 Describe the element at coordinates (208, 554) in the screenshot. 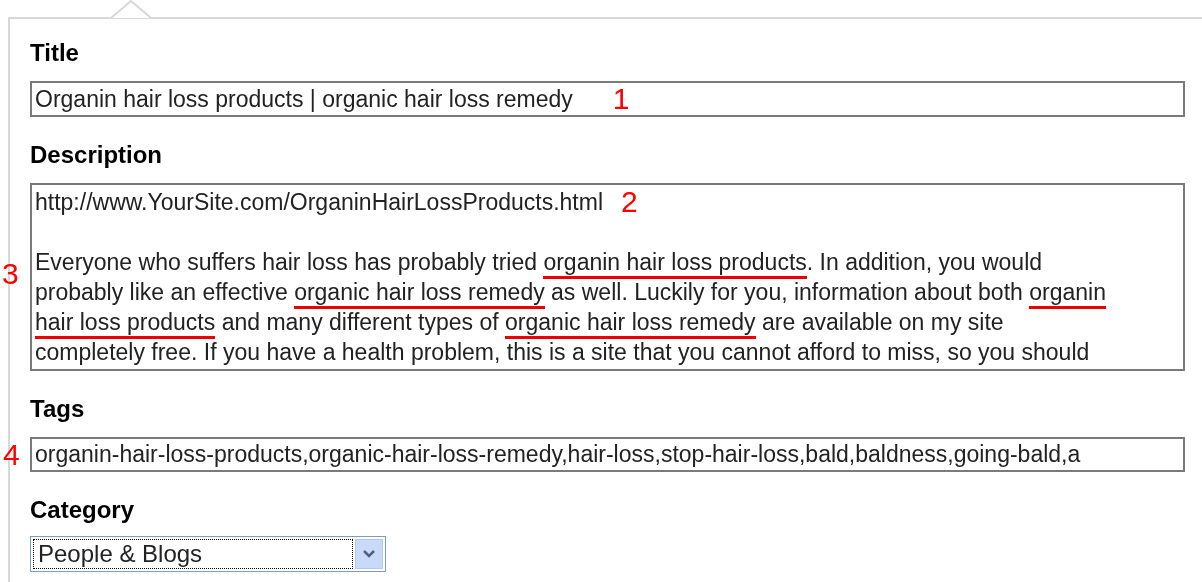

I see `category-select: People & Blogs` at that location.